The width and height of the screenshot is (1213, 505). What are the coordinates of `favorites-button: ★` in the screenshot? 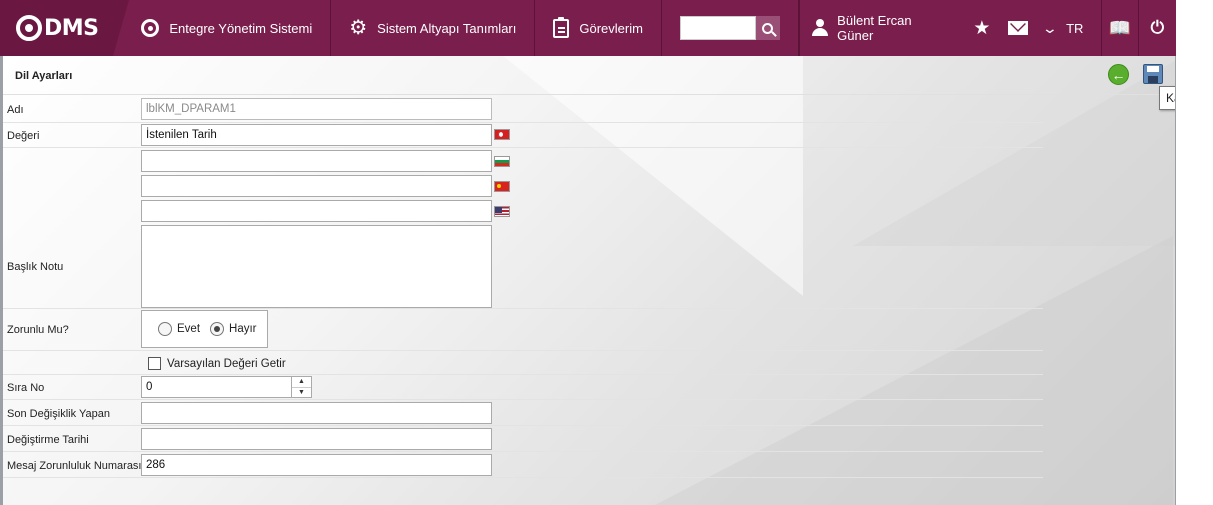 It's located at (982, 28).